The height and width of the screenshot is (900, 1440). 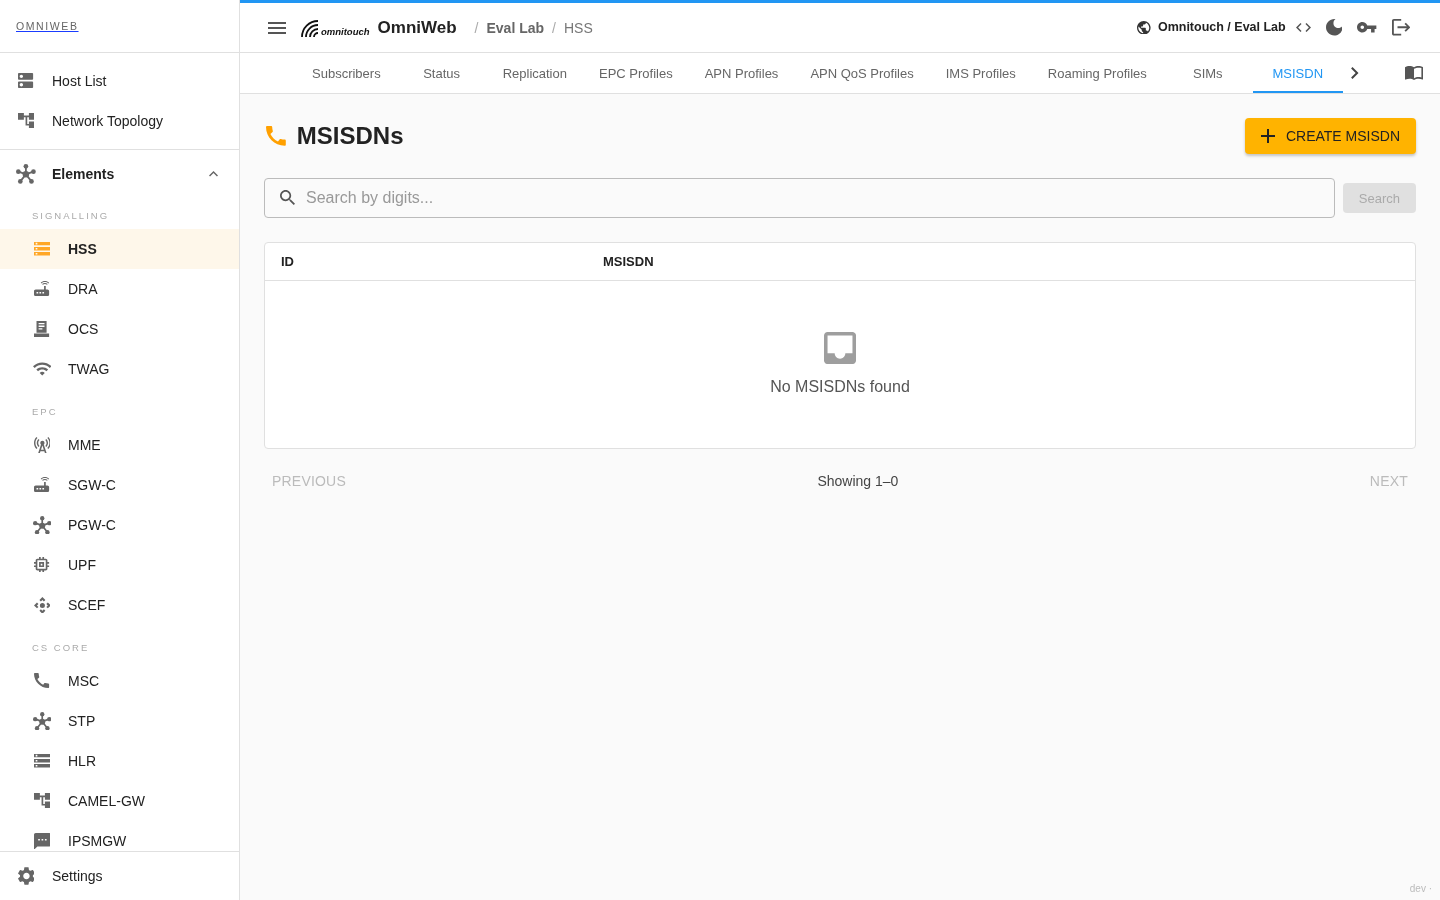 What do you see at coordinates (346, 73) in the screenshot?
I see `tab: Subscribers` at bounding box center [346, 73].